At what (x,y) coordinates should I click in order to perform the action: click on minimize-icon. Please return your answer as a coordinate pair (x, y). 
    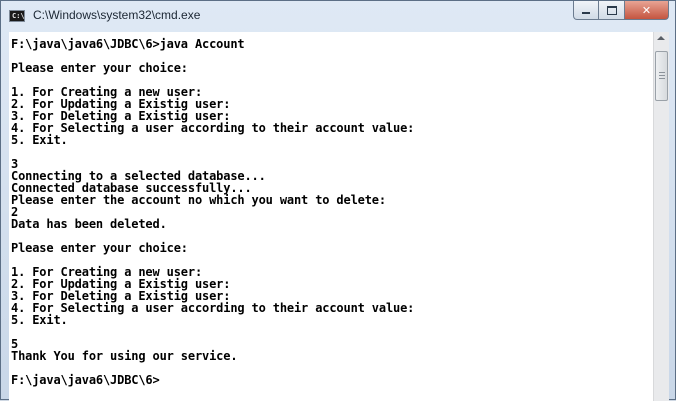
    Looking at the image, I should click on (586, 13).